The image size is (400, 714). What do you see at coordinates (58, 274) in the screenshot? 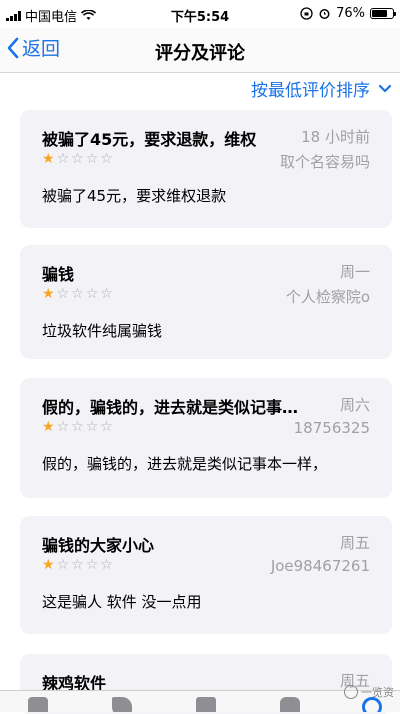
I see `review-title: 骗钱` at bounding box center [58, 274].